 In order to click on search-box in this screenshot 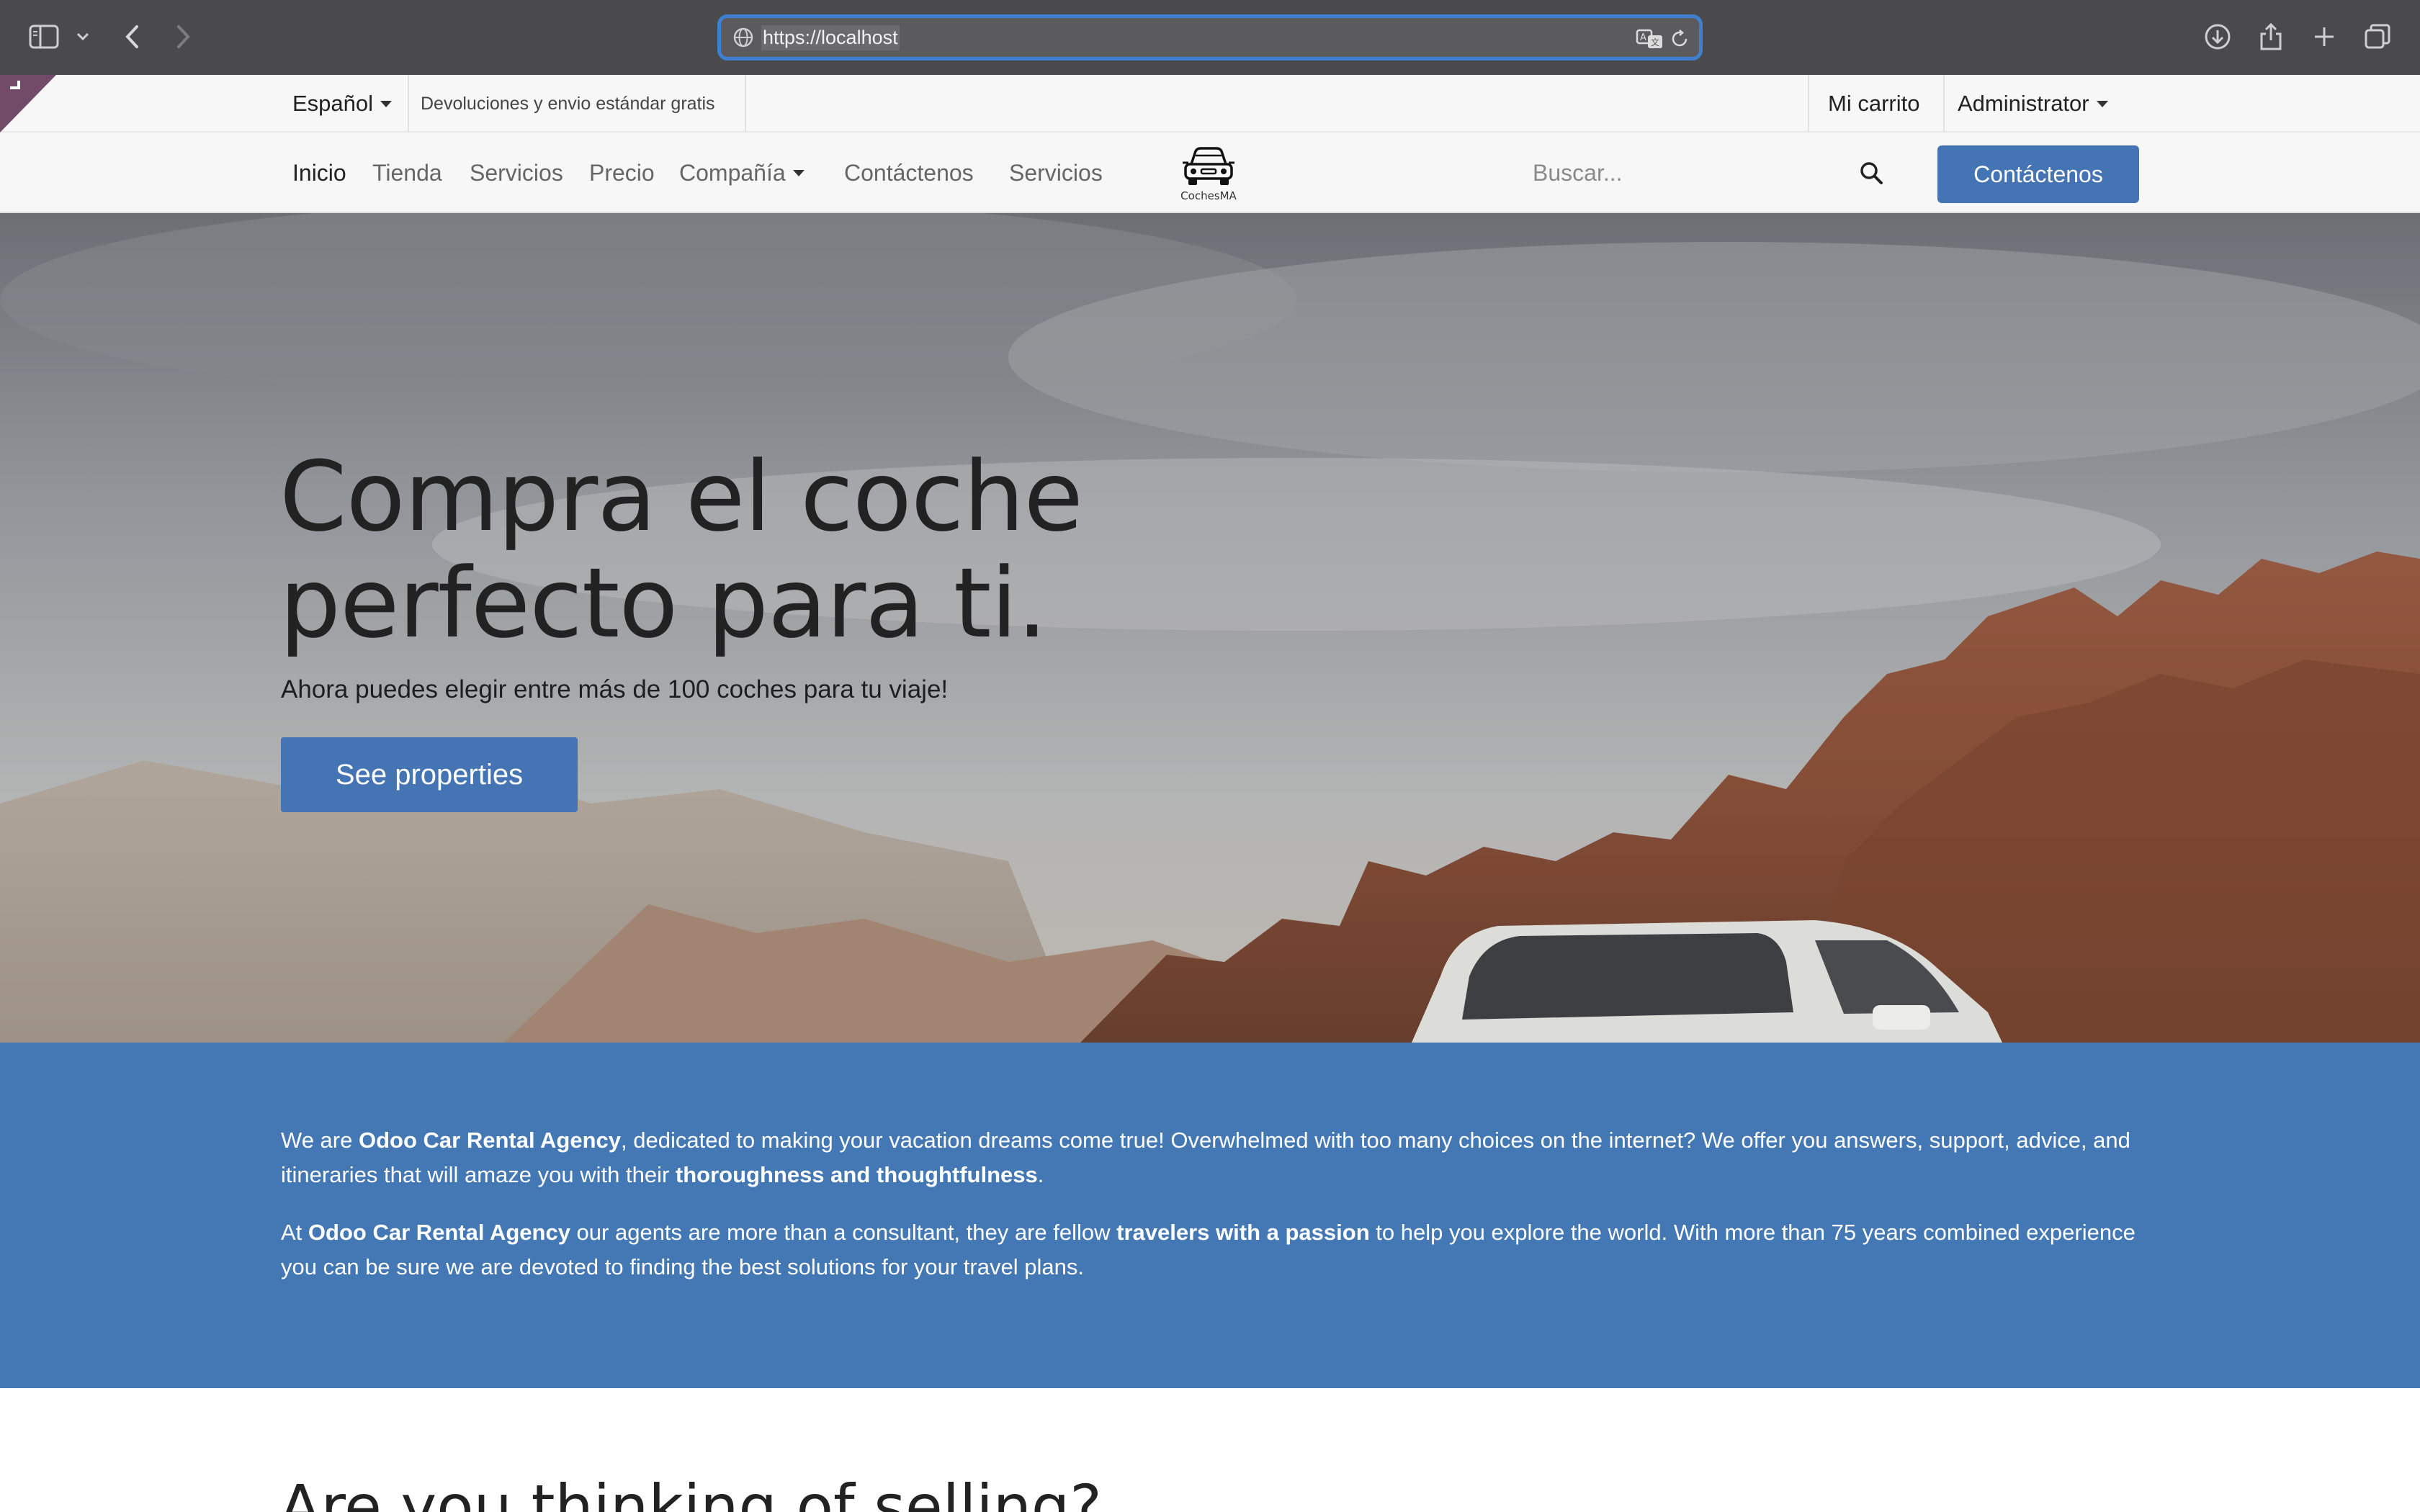, I will do `click(1707, 173)`.